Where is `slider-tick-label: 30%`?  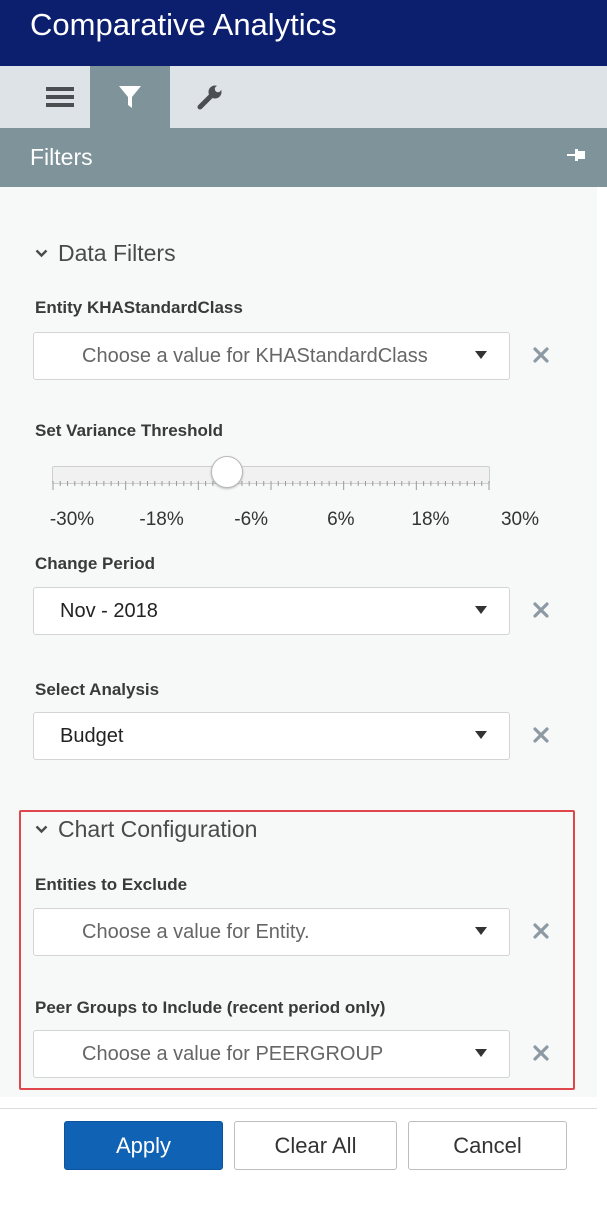 slider-tick-label: 30% is located at coordinates (520, 519).